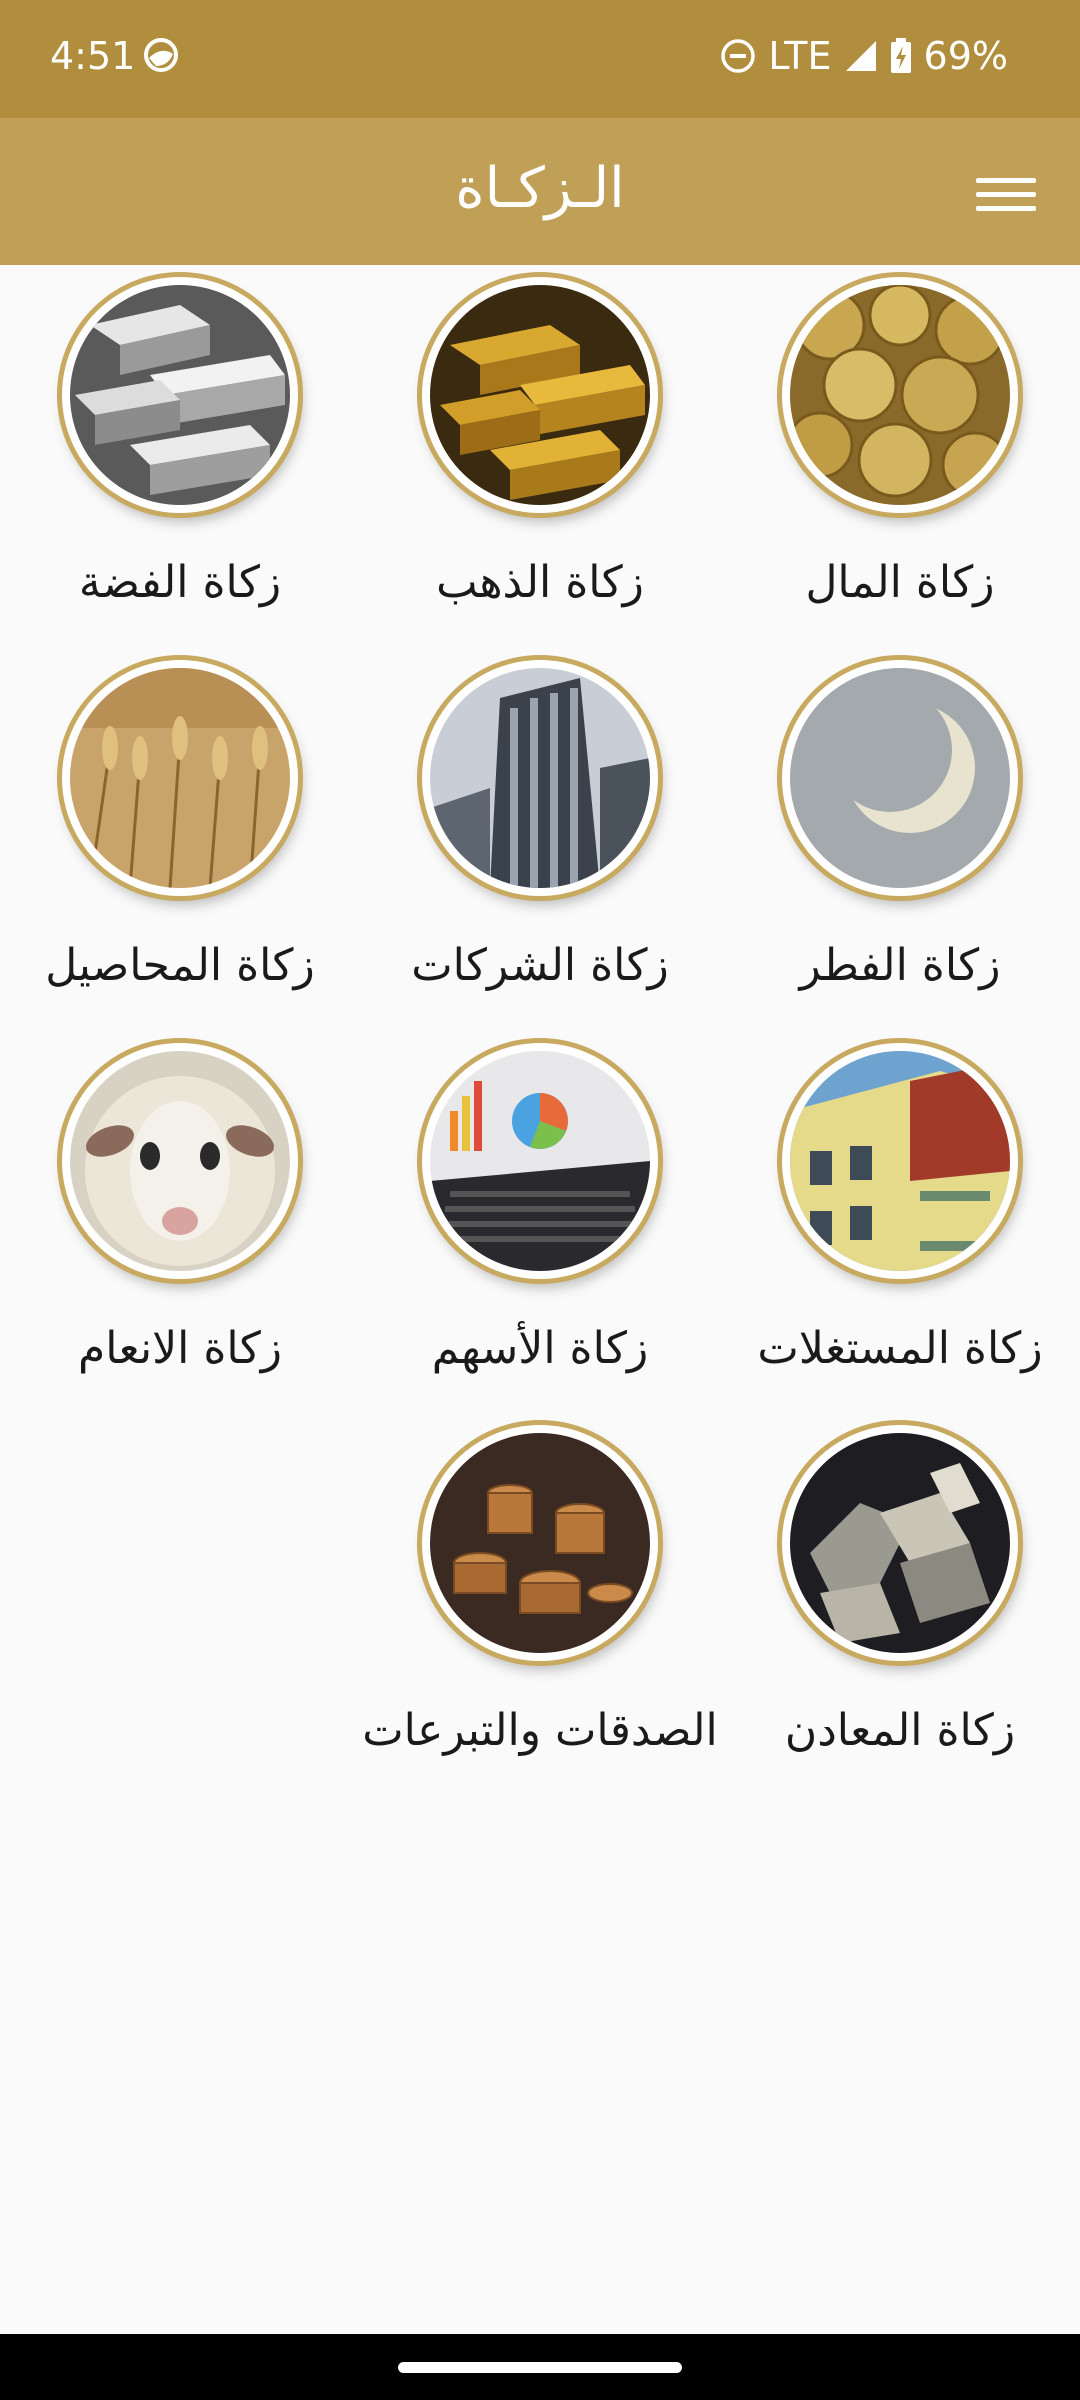  What do you see at coordinates (900, 55) in the screenshot?
I see `battery-charging-icon` at bounding box center [900, 55].